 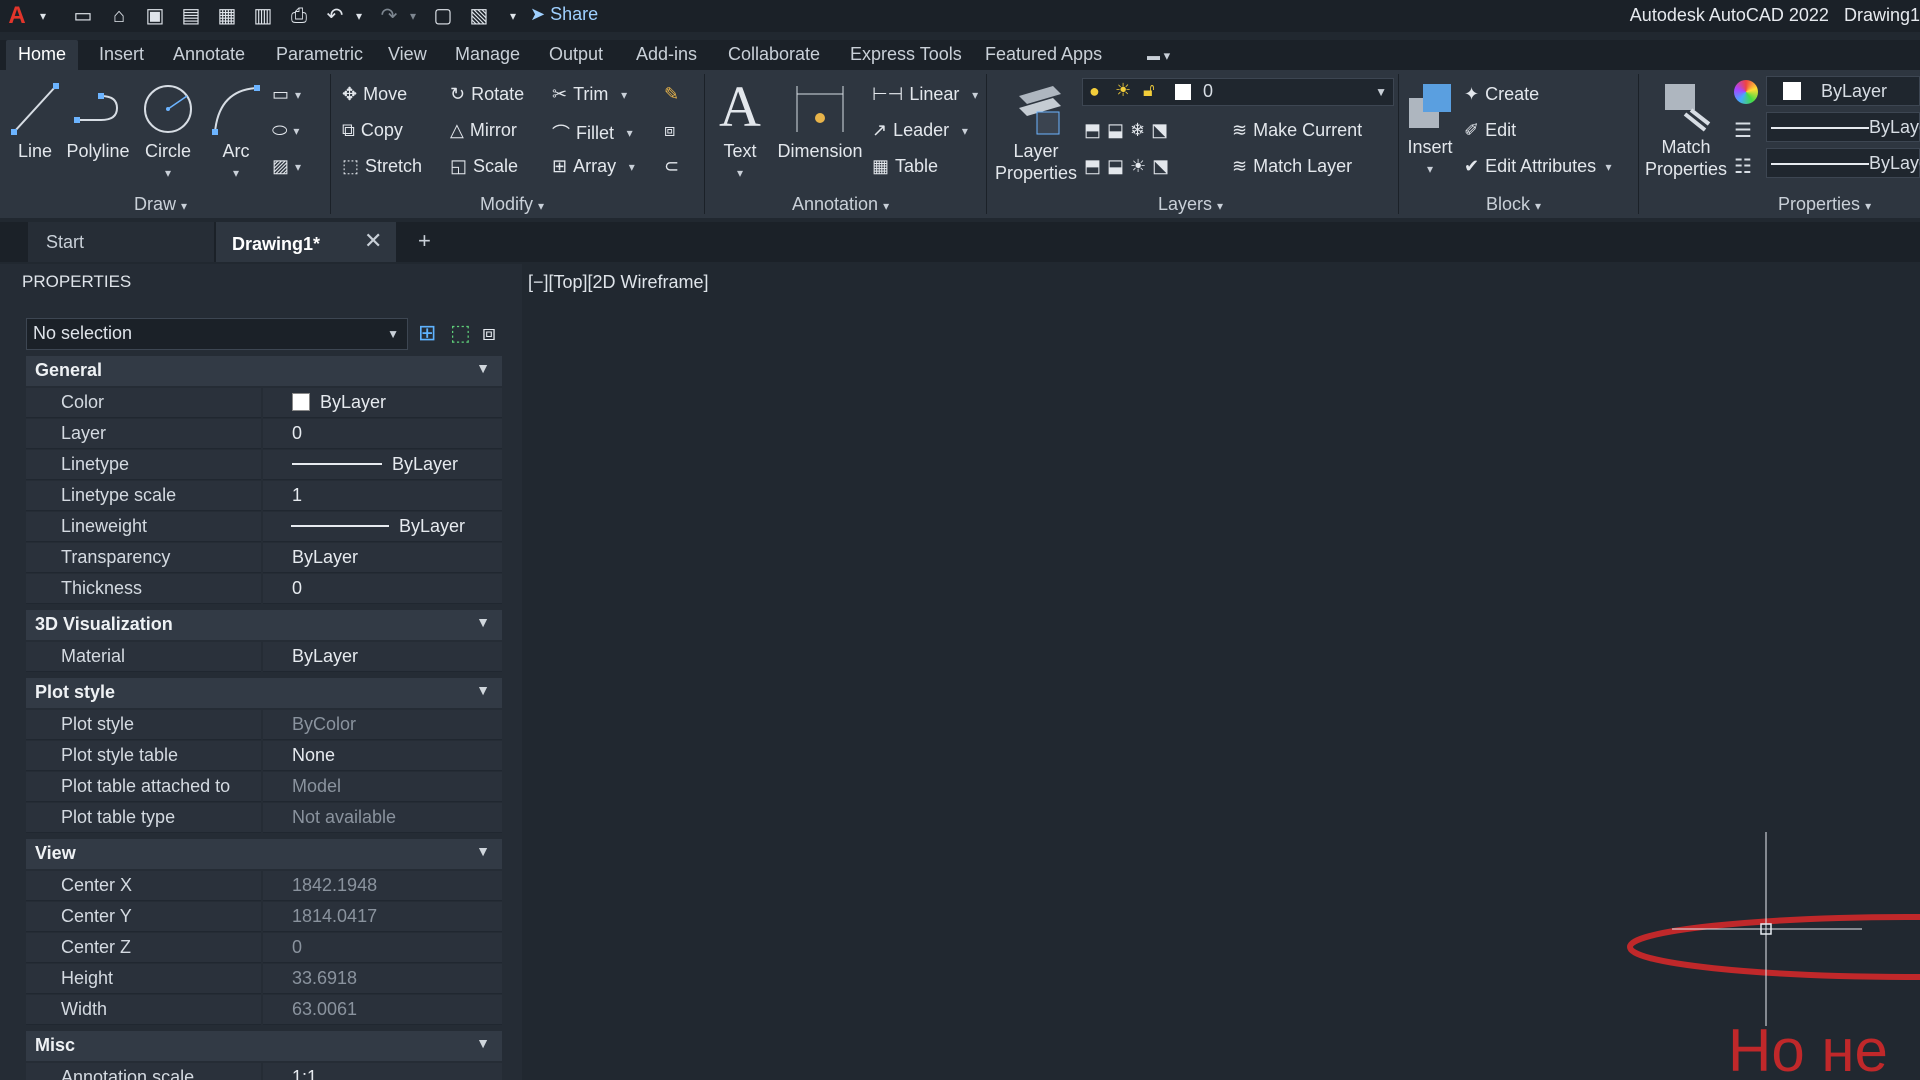 What do you see at coordinates (1686, 130) in the screenshot?
I see `match-properties-button: Match Properties` at bounding box center [1686, 130].